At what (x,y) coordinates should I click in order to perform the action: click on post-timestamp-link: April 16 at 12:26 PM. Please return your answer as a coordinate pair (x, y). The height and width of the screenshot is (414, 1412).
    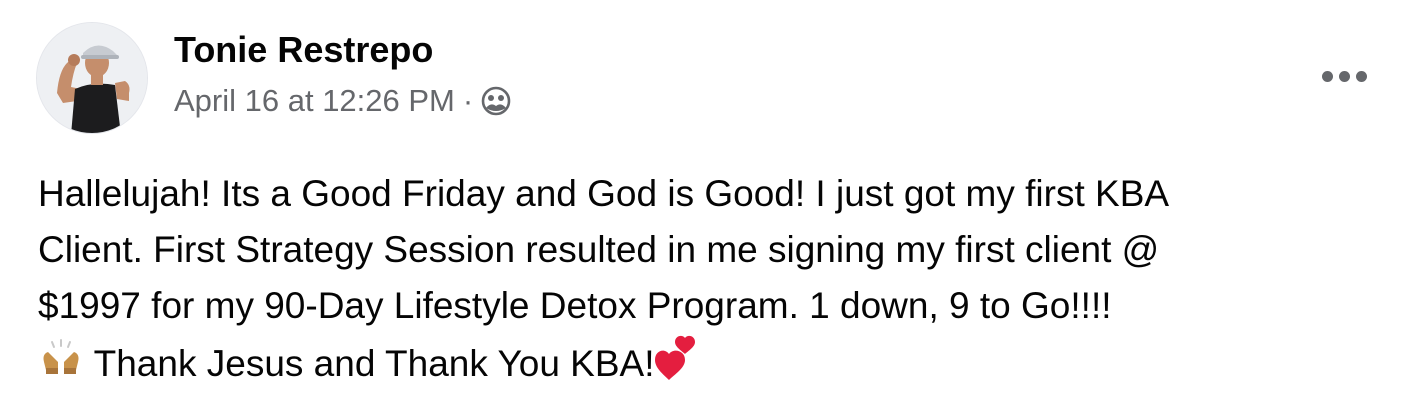
    Looking at the image, I should click on (314, 101).